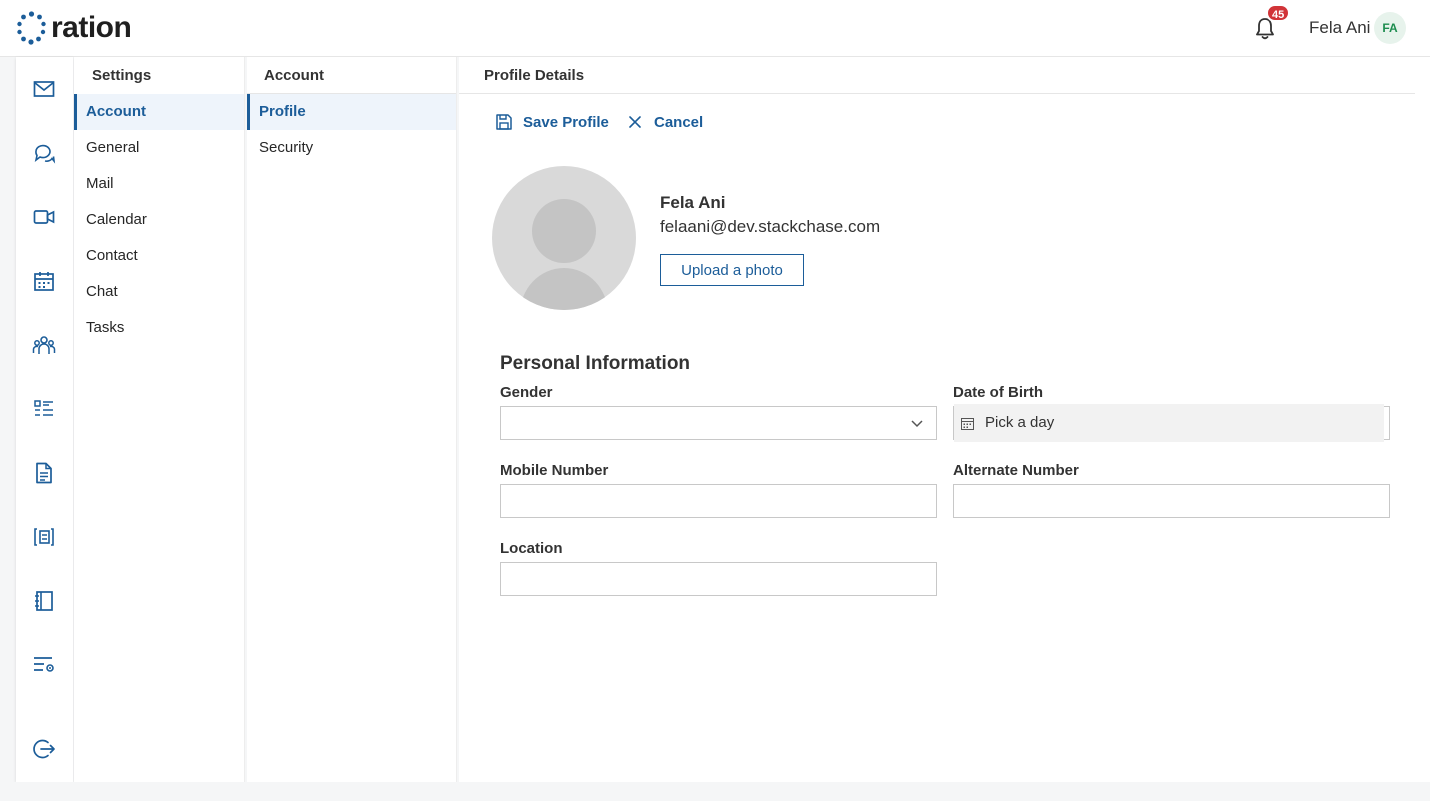 This screenshot has width=1430, height=801. What do you see at coordinates (1020, 422) in the screenshot?
I see `date-of-birth-placeholder: Pick a day` at bounding box center [1020, 422].